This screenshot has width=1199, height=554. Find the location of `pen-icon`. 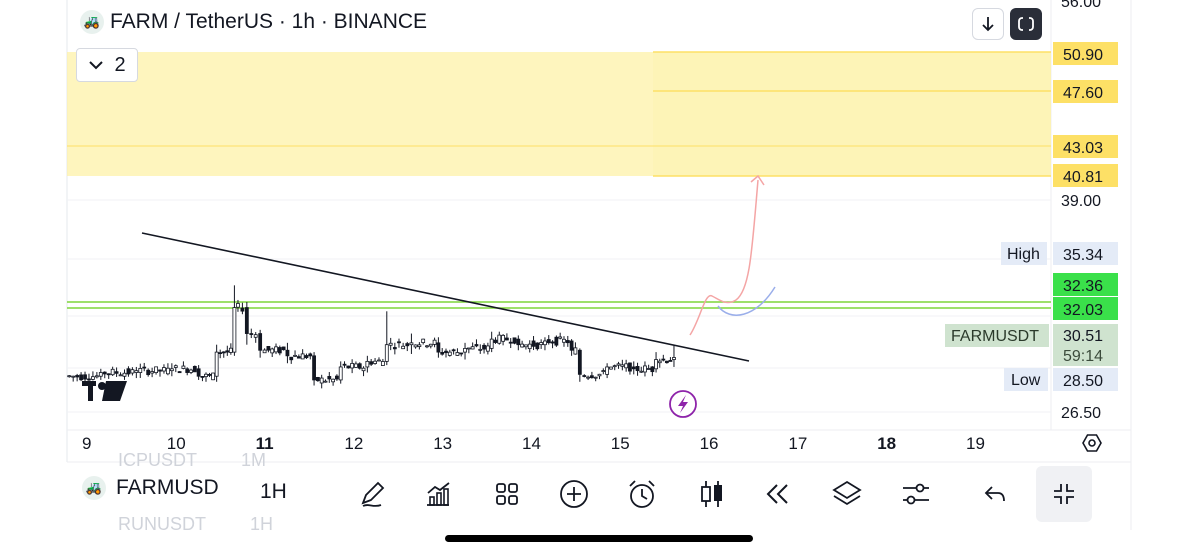

pen-icon is located at coordinates (372, 494).